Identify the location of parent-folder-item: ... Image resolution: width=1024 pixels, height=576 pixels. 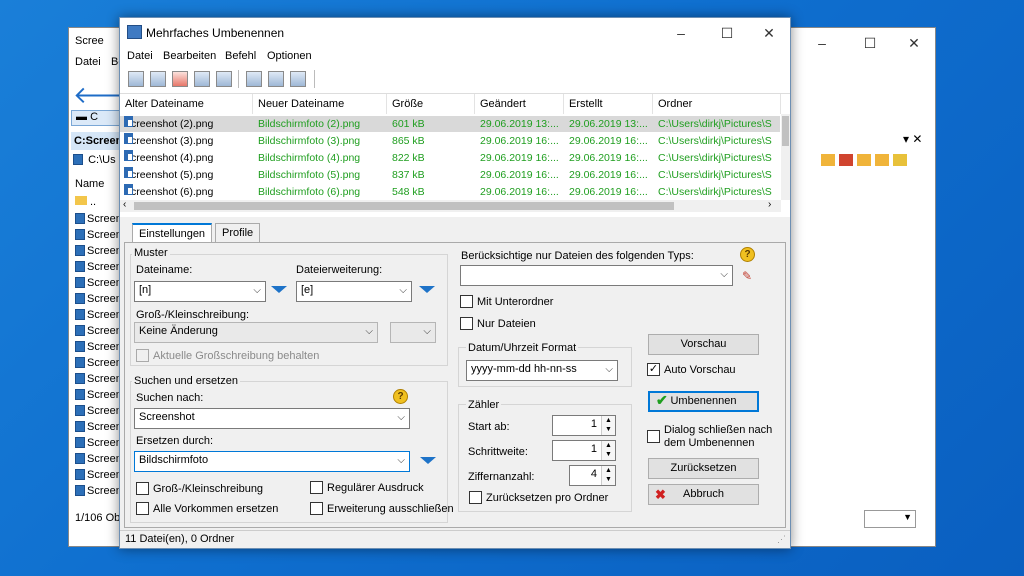
(85, 202).